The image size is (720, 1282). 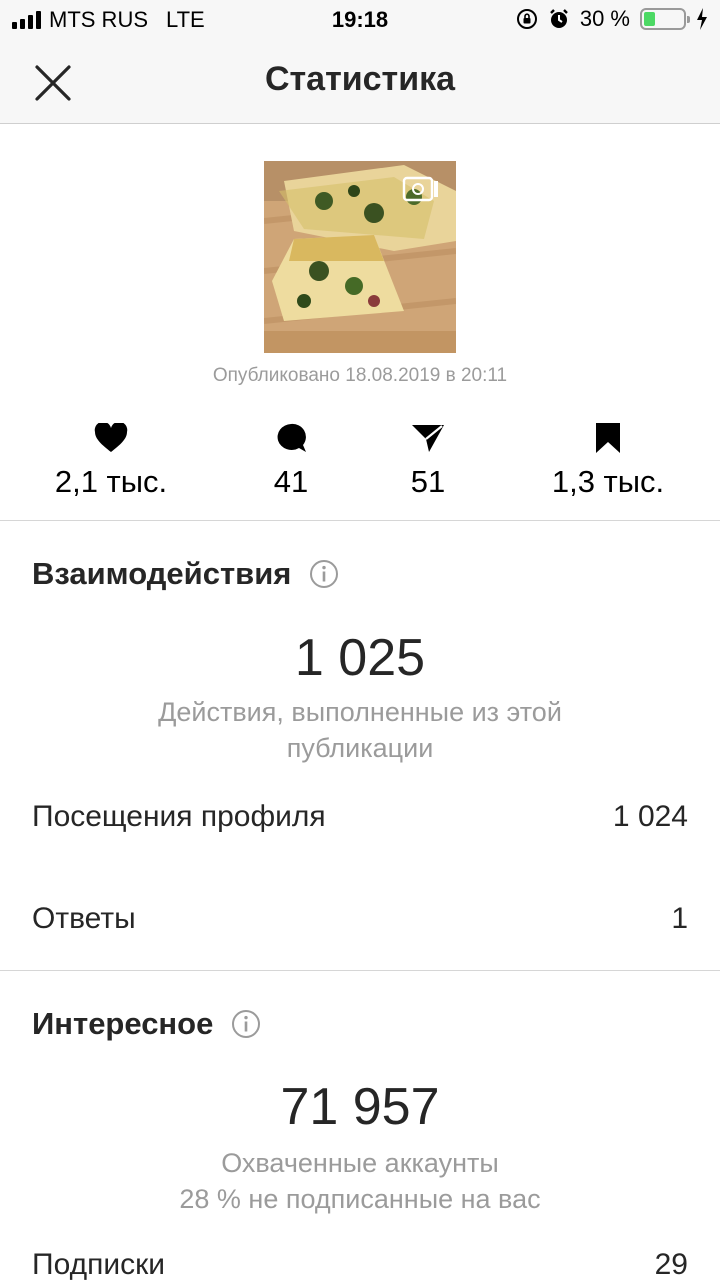 I want to click on discovery-title: Интересное, so click(x=123, y=1023).